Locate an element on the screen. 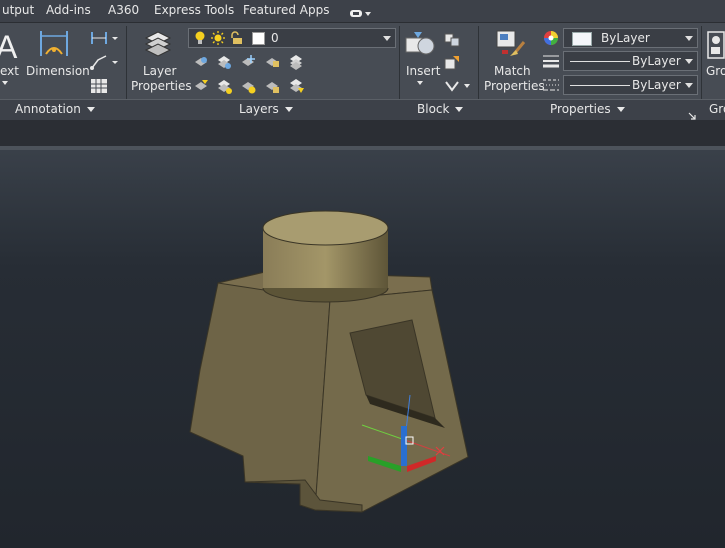 The height and width of the screenshot is (548, 725). block-panel-label: Block is located at coordinates (433, 109).